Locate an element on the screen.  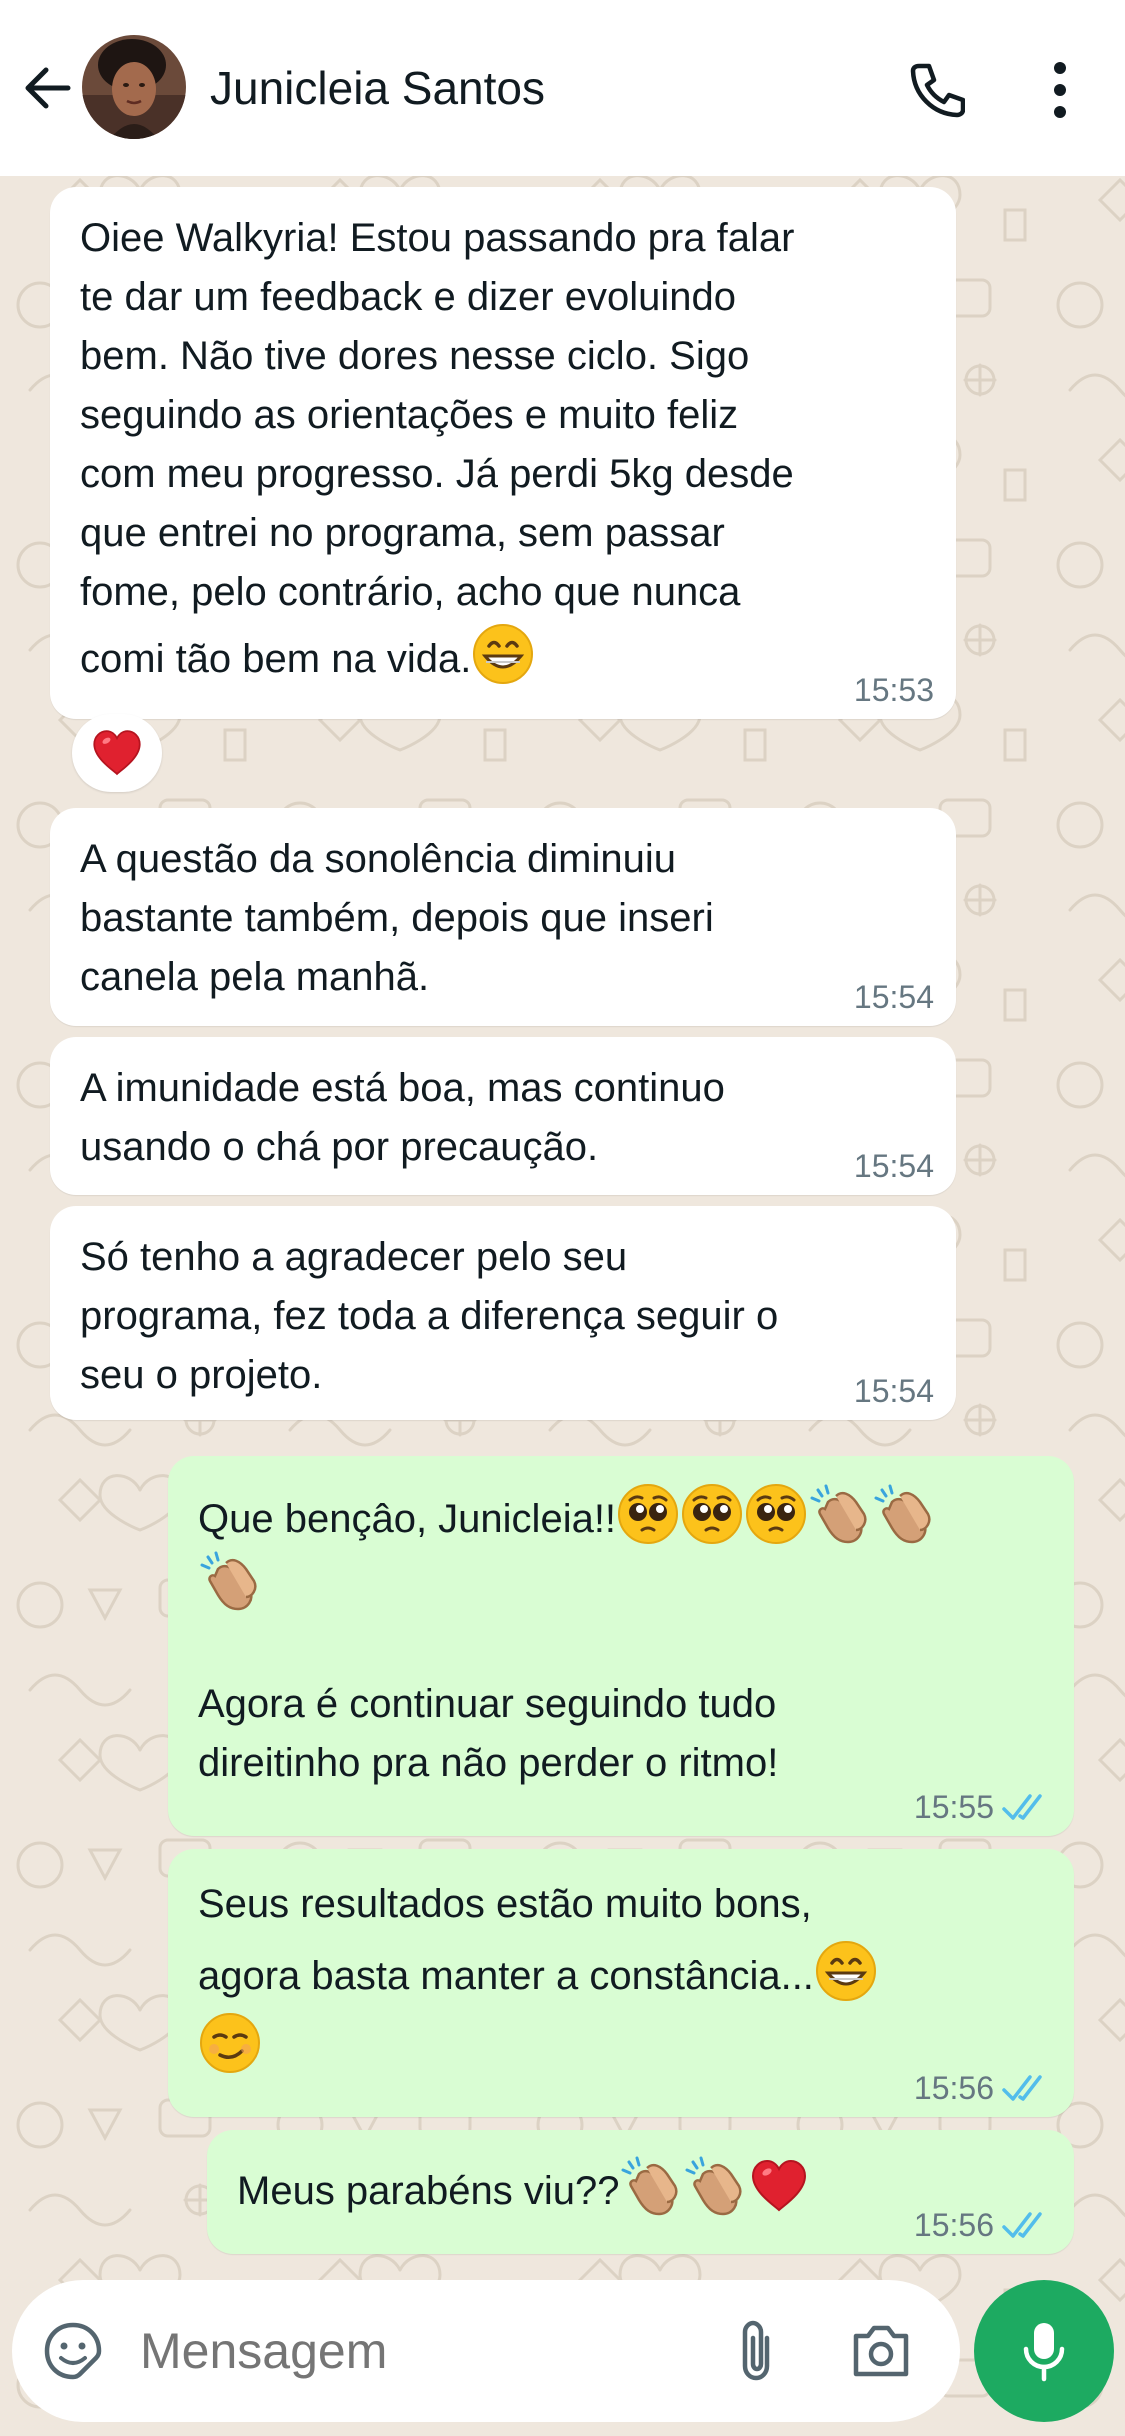
message-time: 15:53 is located at coordinates (894, 690).